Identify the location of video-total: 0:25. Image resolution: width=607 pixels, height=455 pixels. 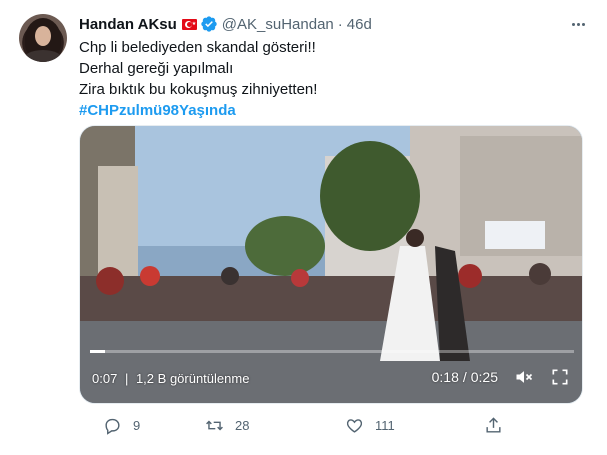
(484, 377).